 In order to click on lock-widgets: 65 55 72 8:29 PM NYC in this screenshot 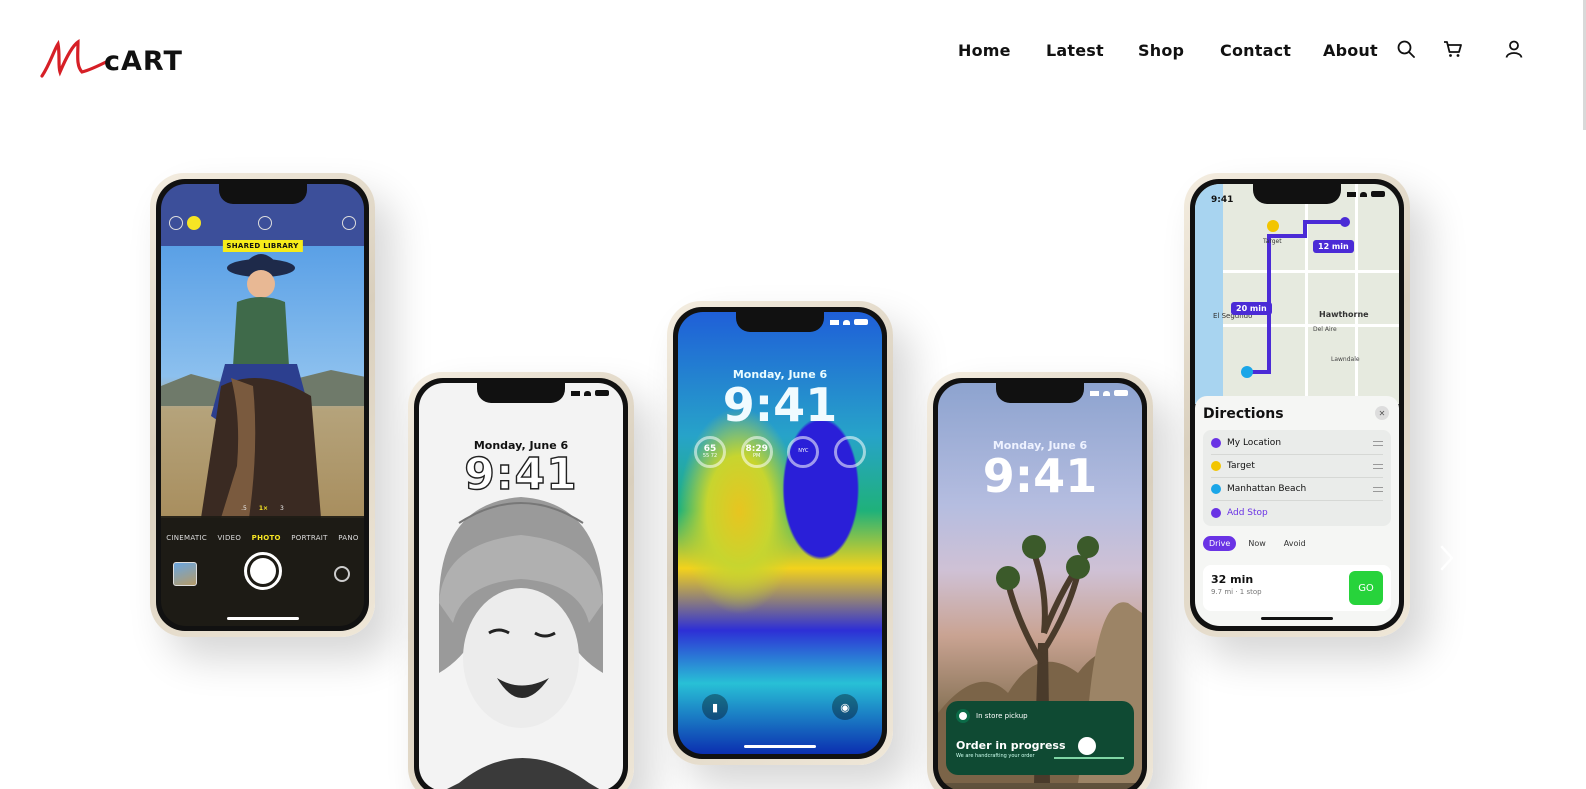, I will do `click(780, 452)`.